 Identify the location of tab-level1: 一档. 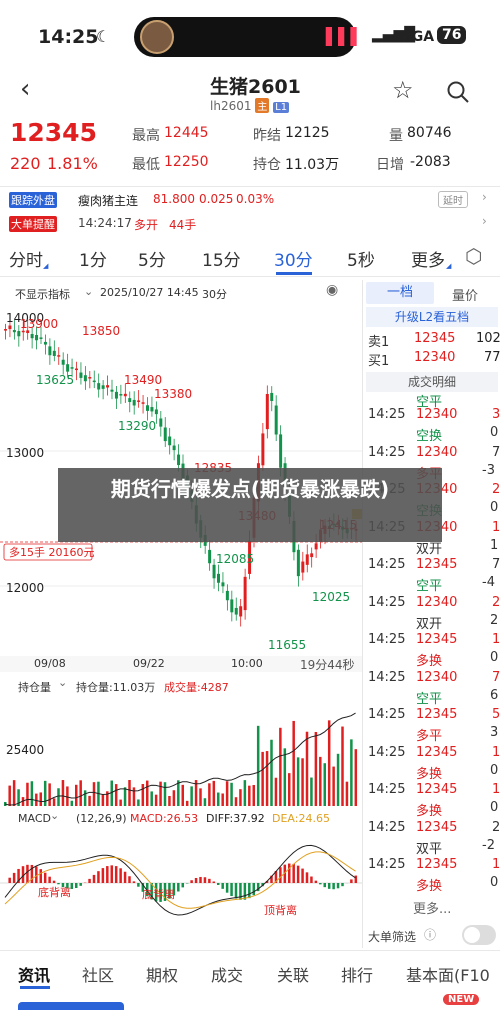
(400, 293).